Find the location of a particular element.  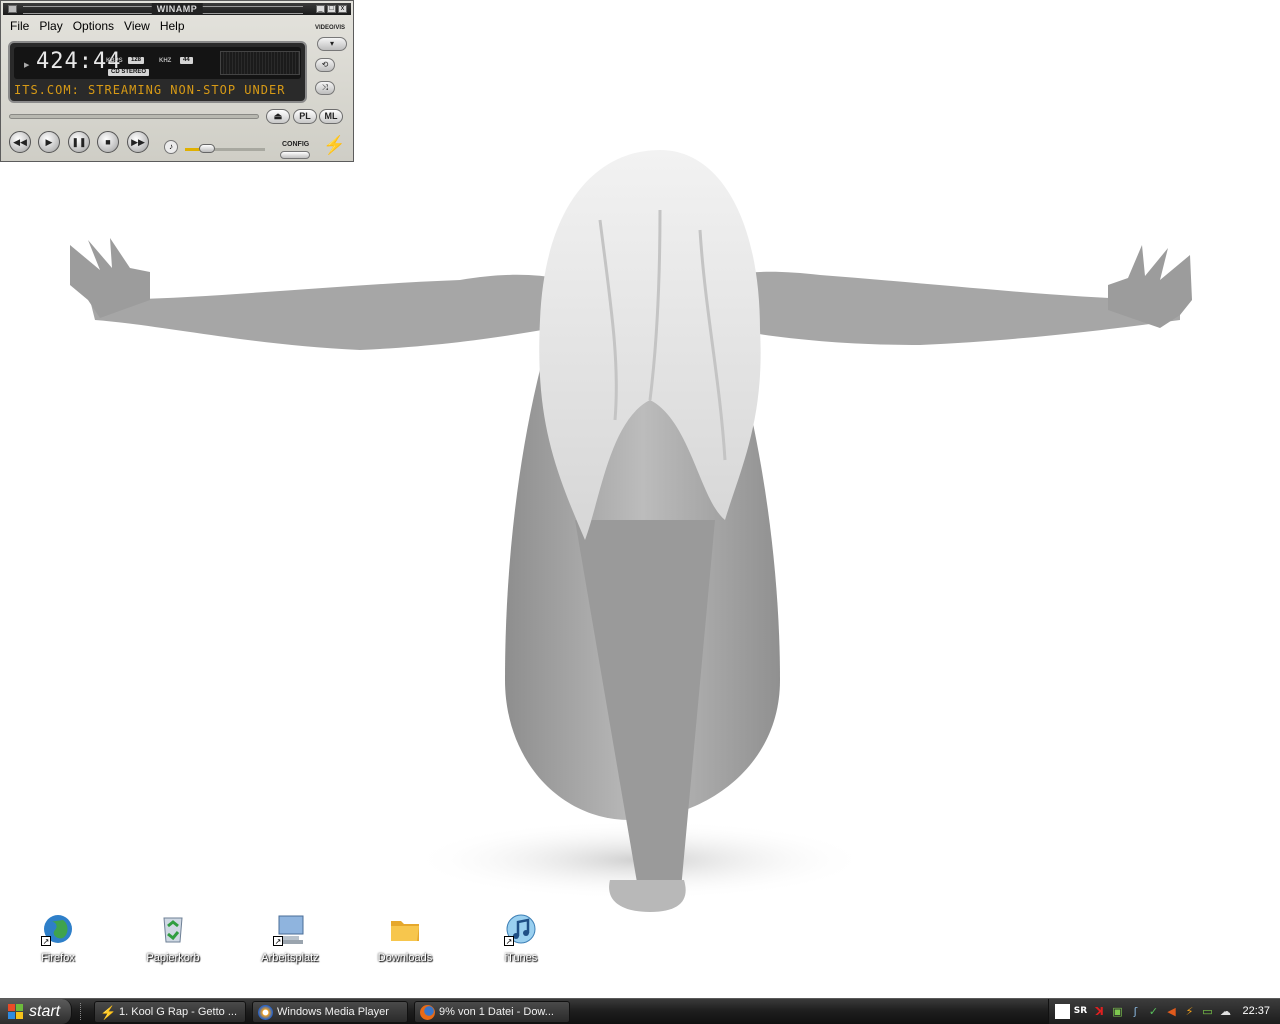

playlist-button: PL is located at coordinates (305, 116).